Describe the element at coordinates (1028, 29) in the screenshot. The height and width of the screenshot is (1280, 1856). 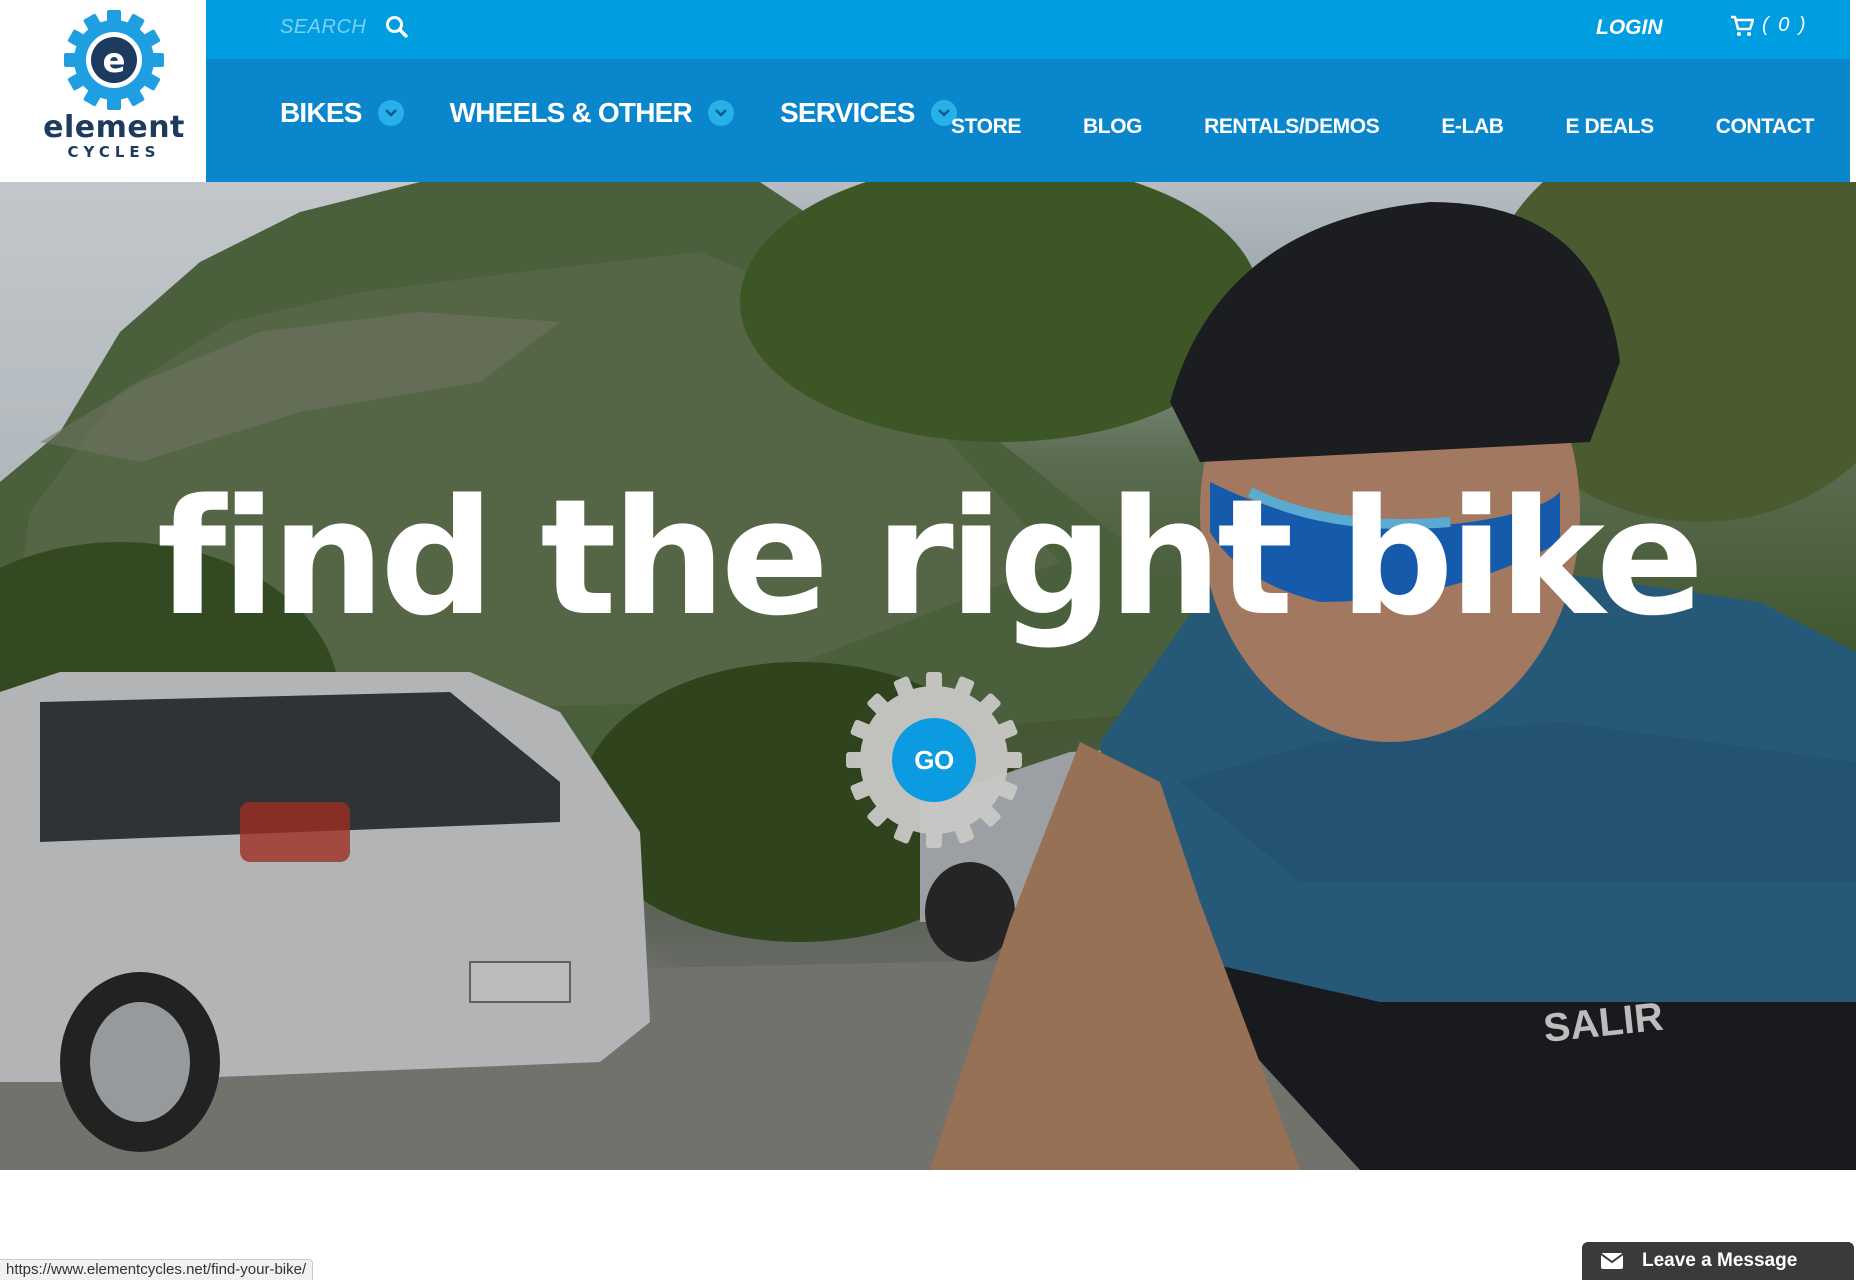
I see `top-utility-bar: SEARCH LOGIN ( 0 )` at that location.